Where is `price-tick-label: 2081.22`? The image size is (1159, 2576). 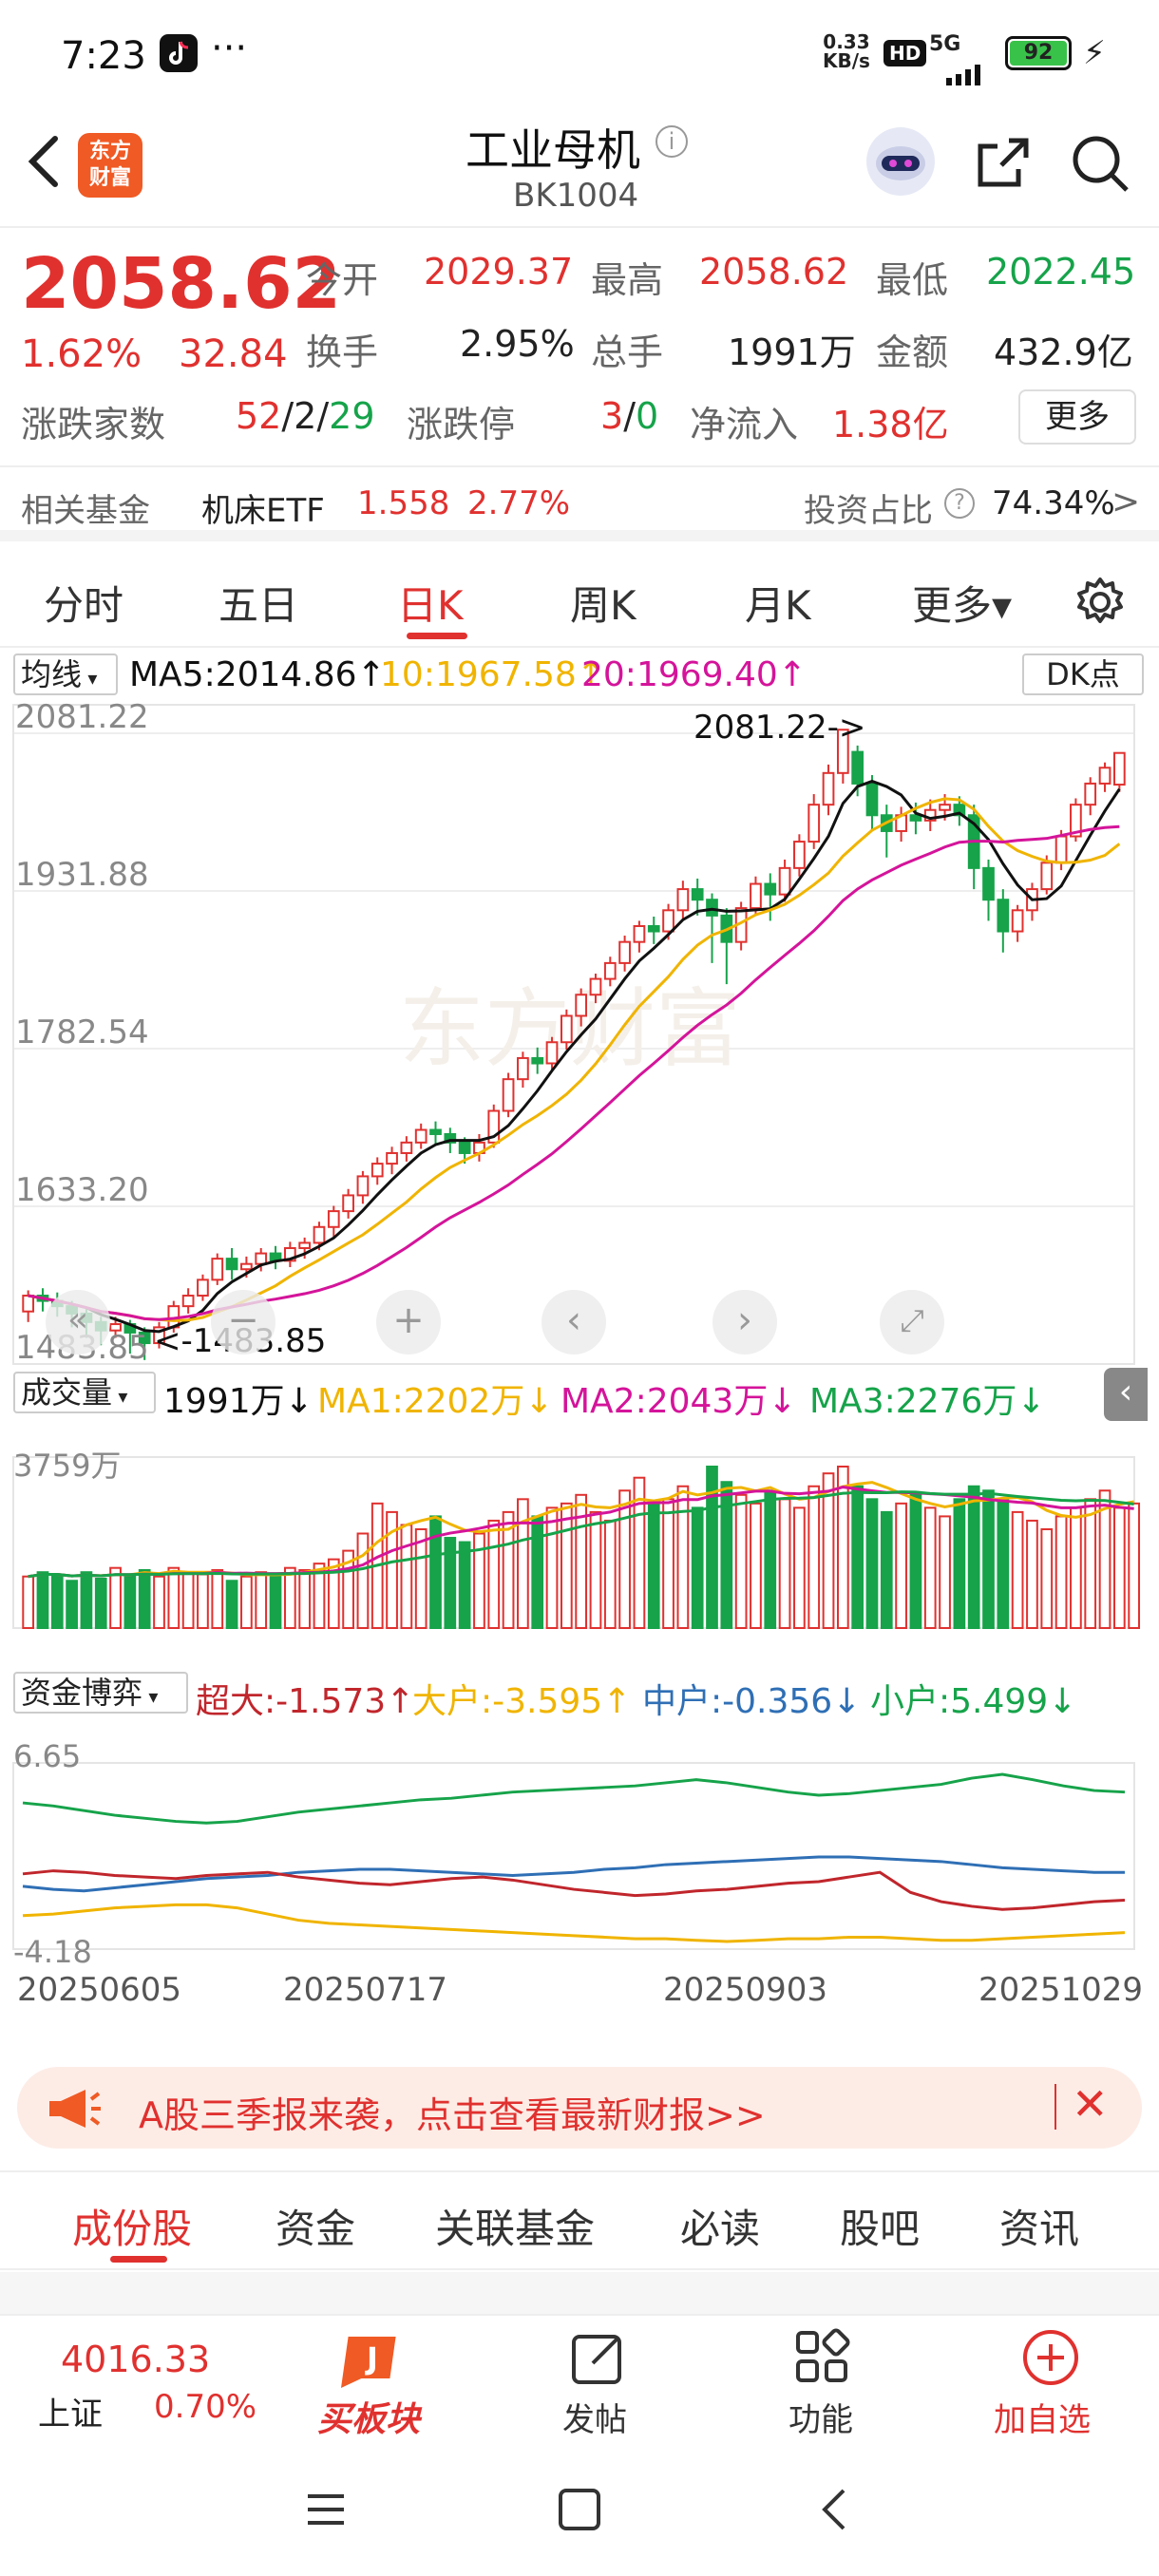
price-tick-label: 2081.22 is located at coordinates (82, 717).